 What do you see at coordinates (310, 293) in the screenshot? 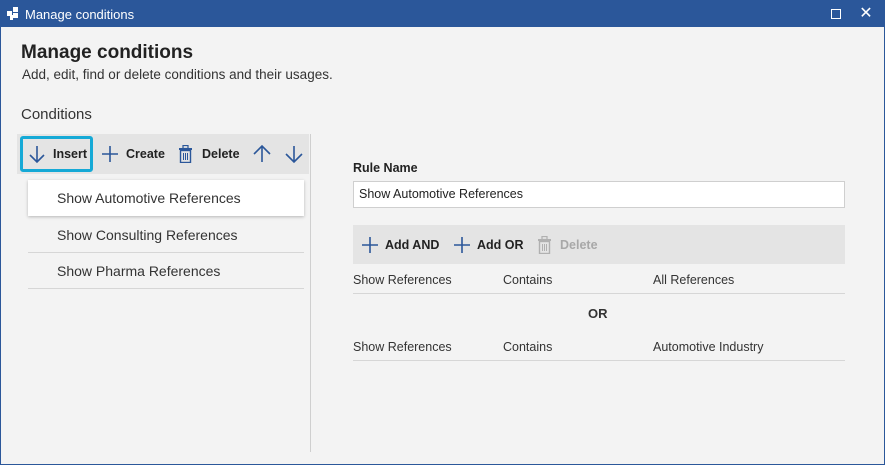
I see `panel-divider` at bounding box center [310, 293].